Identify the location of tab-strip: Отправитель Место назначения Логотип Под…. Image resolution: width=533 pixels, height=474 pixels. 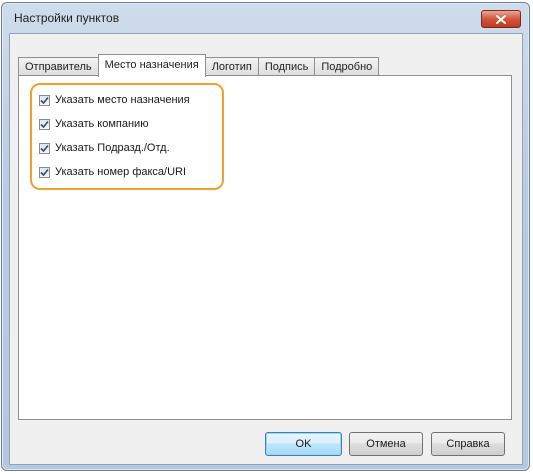
(199, 65).